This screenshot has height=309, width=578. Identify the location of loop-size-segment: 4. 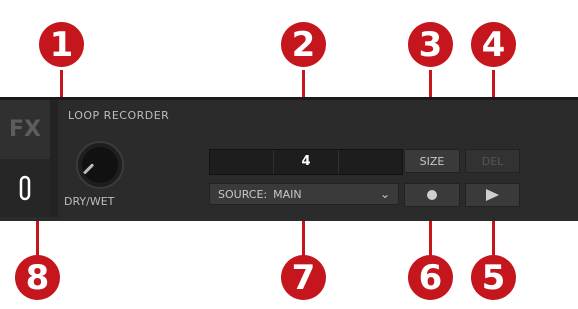
(306, 162).